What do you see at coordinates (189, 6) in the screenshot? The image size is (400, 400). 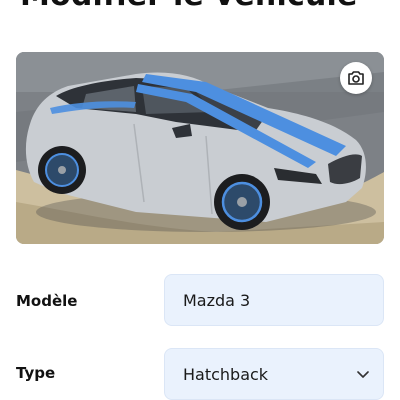 I see `page-title: Modifier le véhicule` at bounding box center [189, 6].